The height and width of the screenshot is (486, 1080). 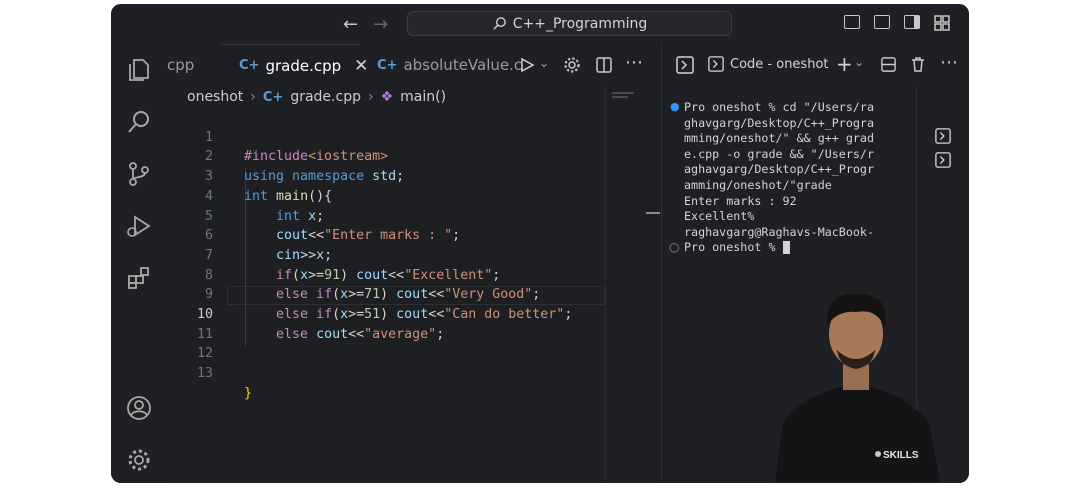 I want to click on command-center: C++_Programming, so click(x=569, y=23).